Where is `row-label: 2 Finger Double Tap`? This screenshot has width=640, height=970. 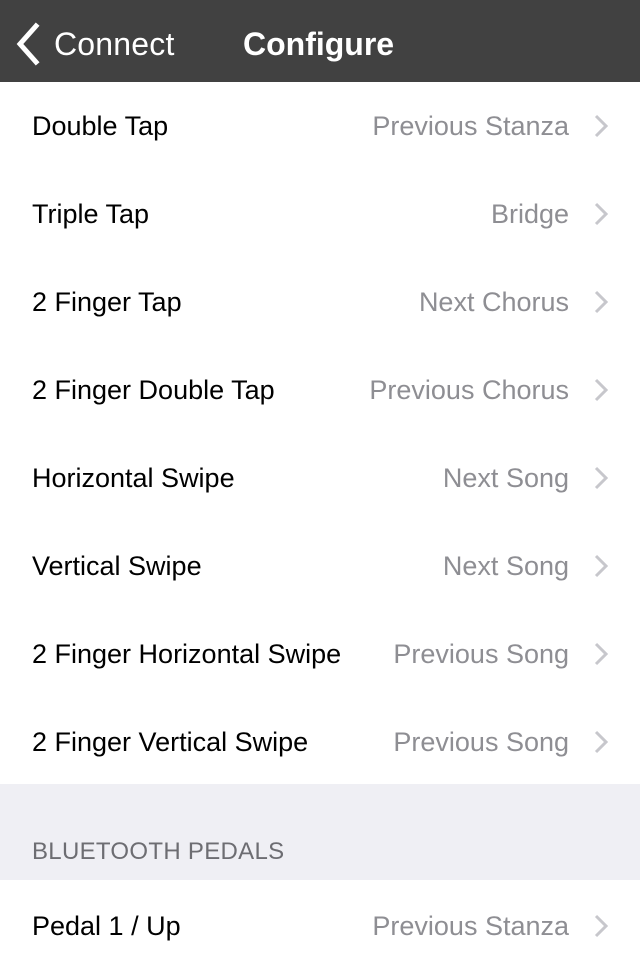
row-label: 2 Finger Double Tap is located at coordinates (153, 389).